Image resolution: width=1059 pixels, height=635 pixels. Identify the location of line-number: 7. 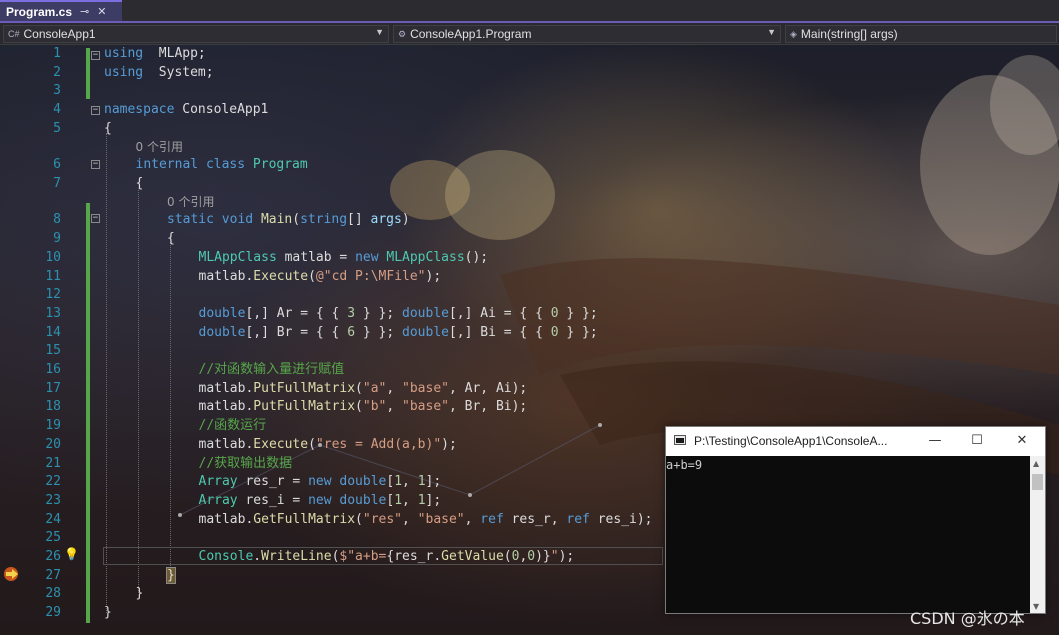
(57, 183).